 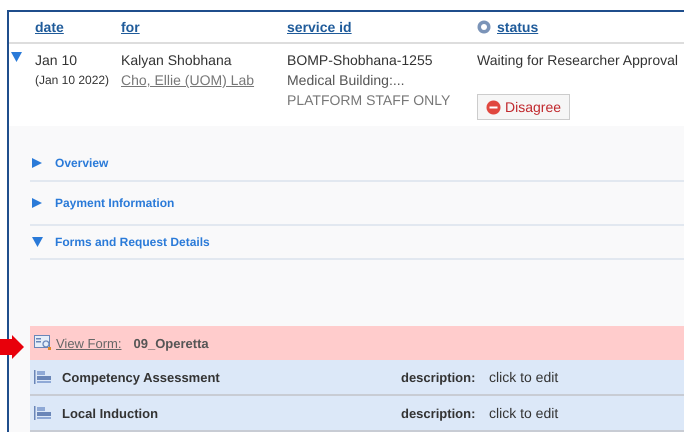 I want to click on column-header: date, so click(x=49, y=27).